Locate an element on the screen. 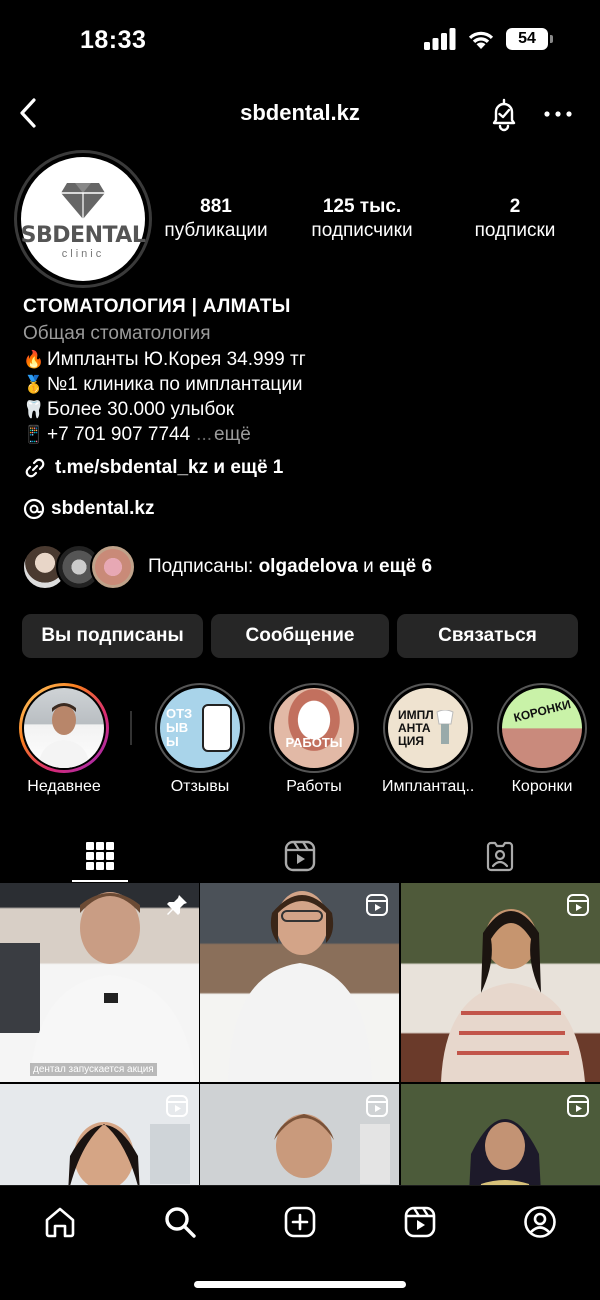  profile-tabs is located at coordinates (300, 856).